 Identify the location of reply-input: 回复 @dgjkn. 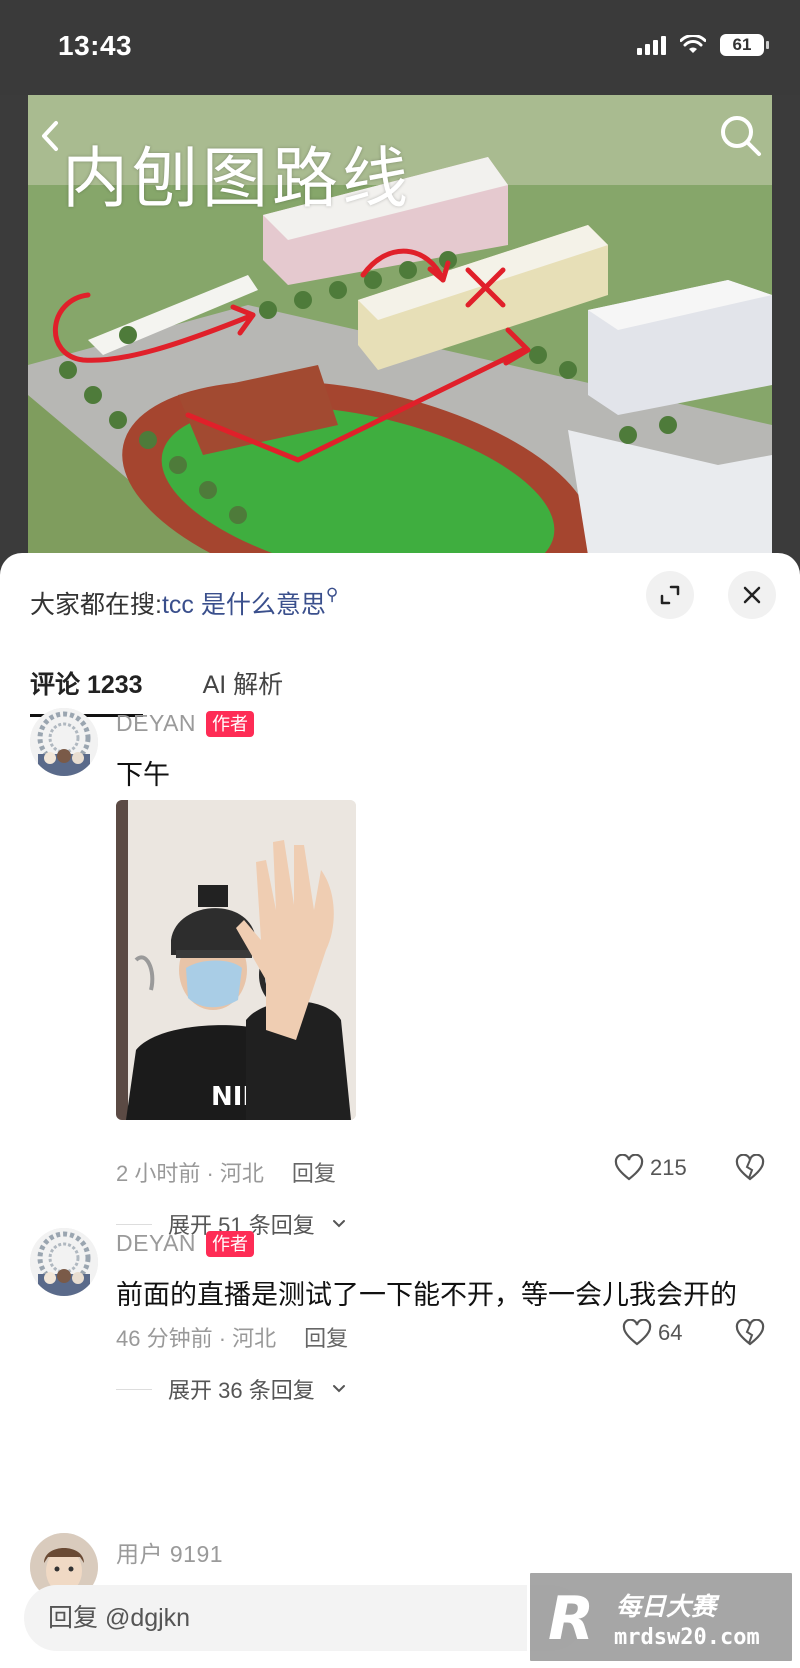
(304, 1618).